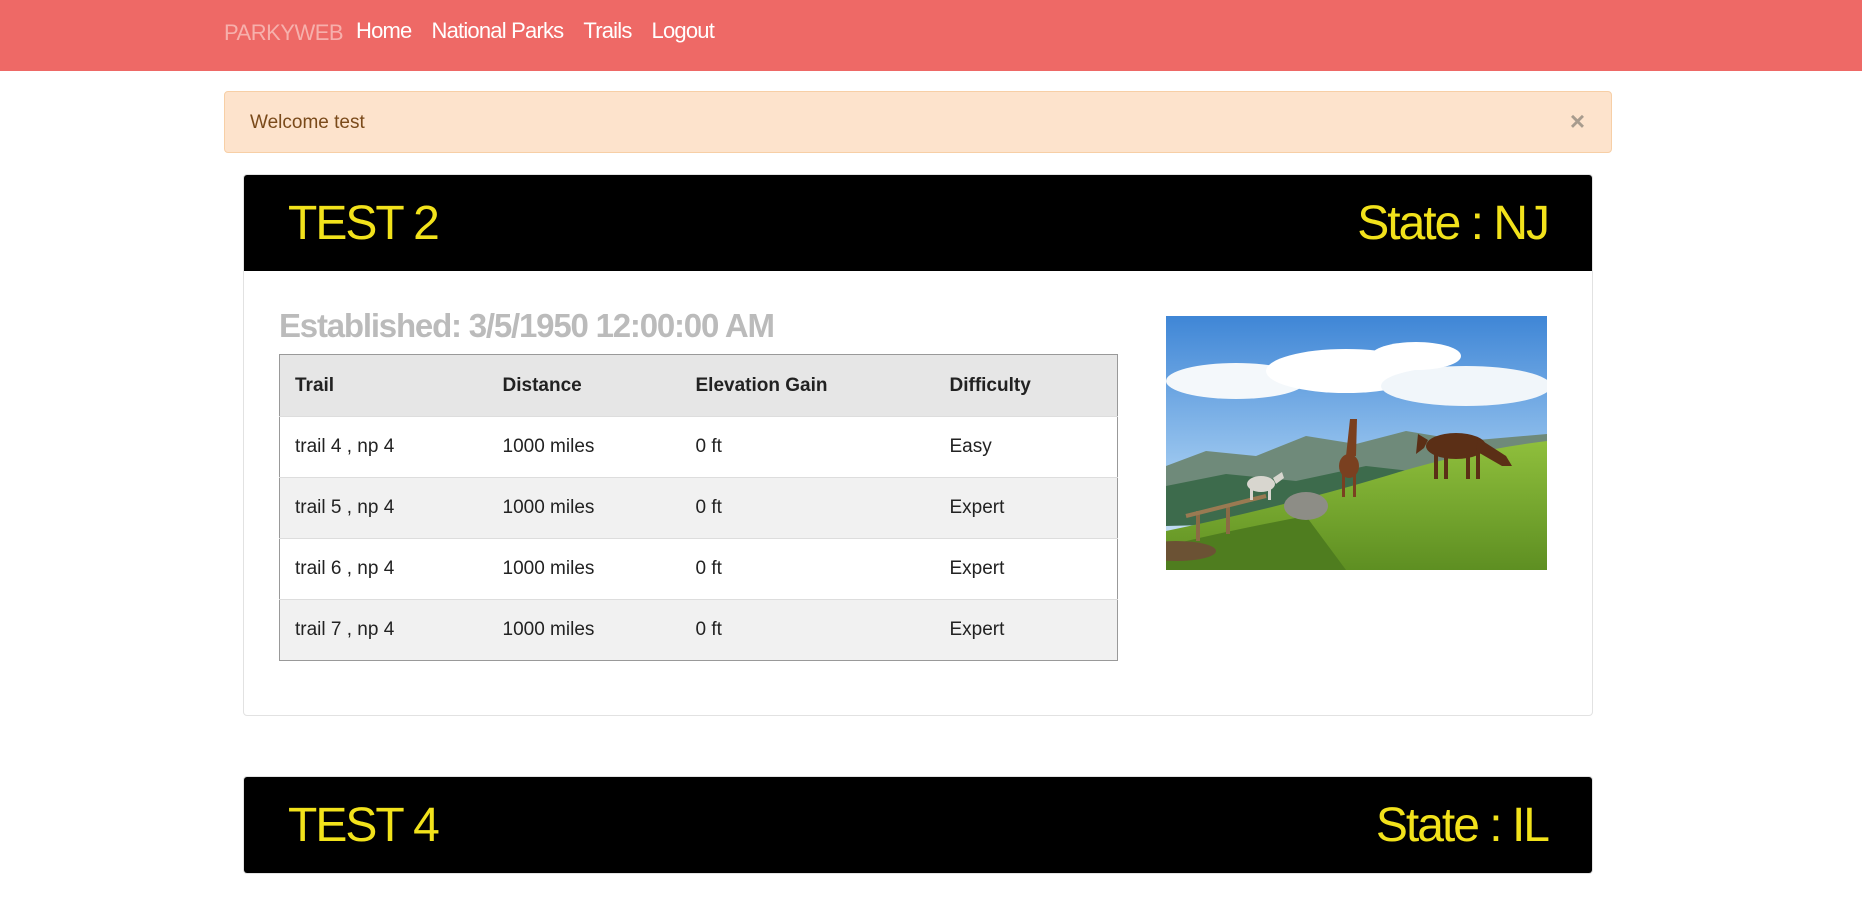 This screenshot has width=1862, height=899. What do you see at coordinates (1026, 385) in the screenshot?
I see `column-header-difficulty: Difficulty` at bounding box center [1026, 385].